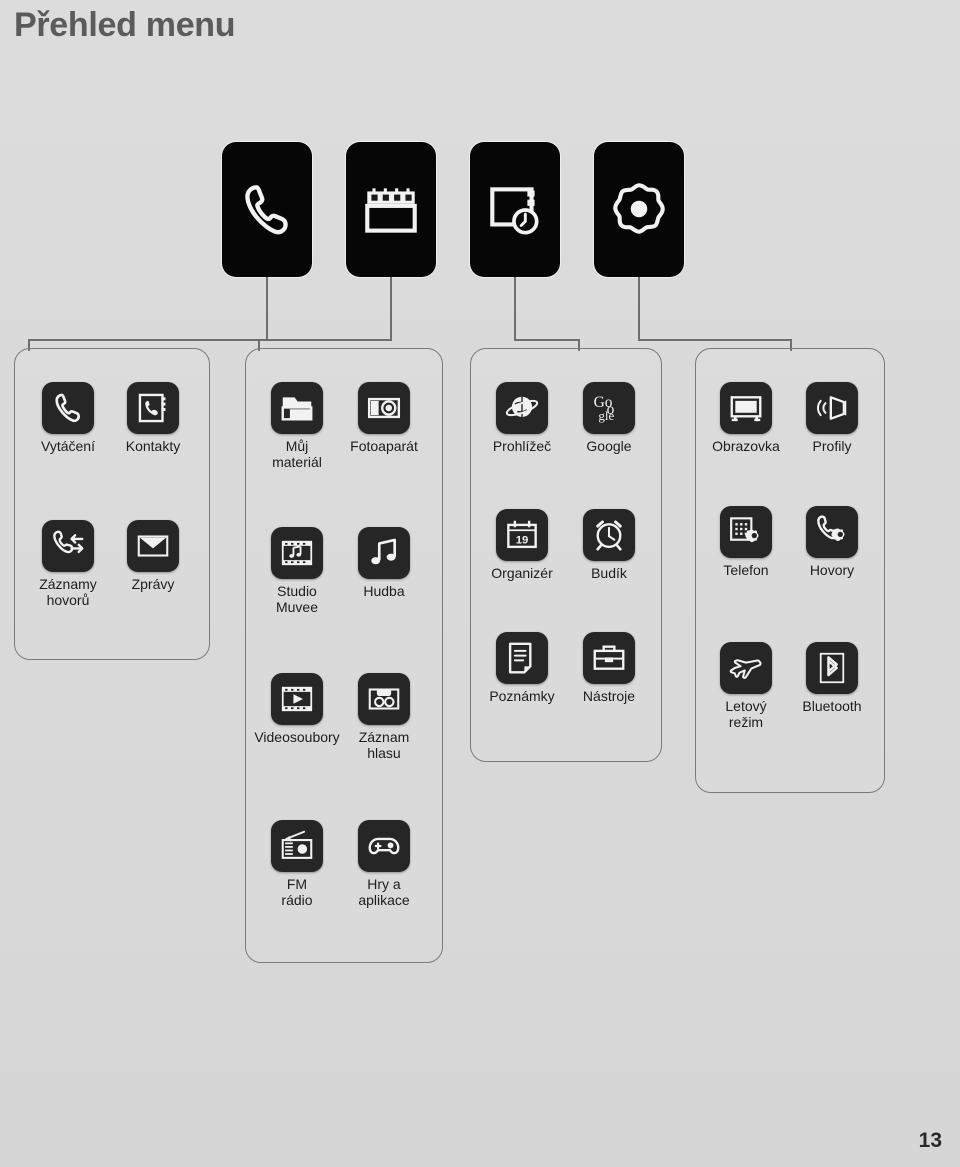 The height and width of the screenshot is (1167, 960). I want to click on call-settings-gear-icon, so click(832, 532).